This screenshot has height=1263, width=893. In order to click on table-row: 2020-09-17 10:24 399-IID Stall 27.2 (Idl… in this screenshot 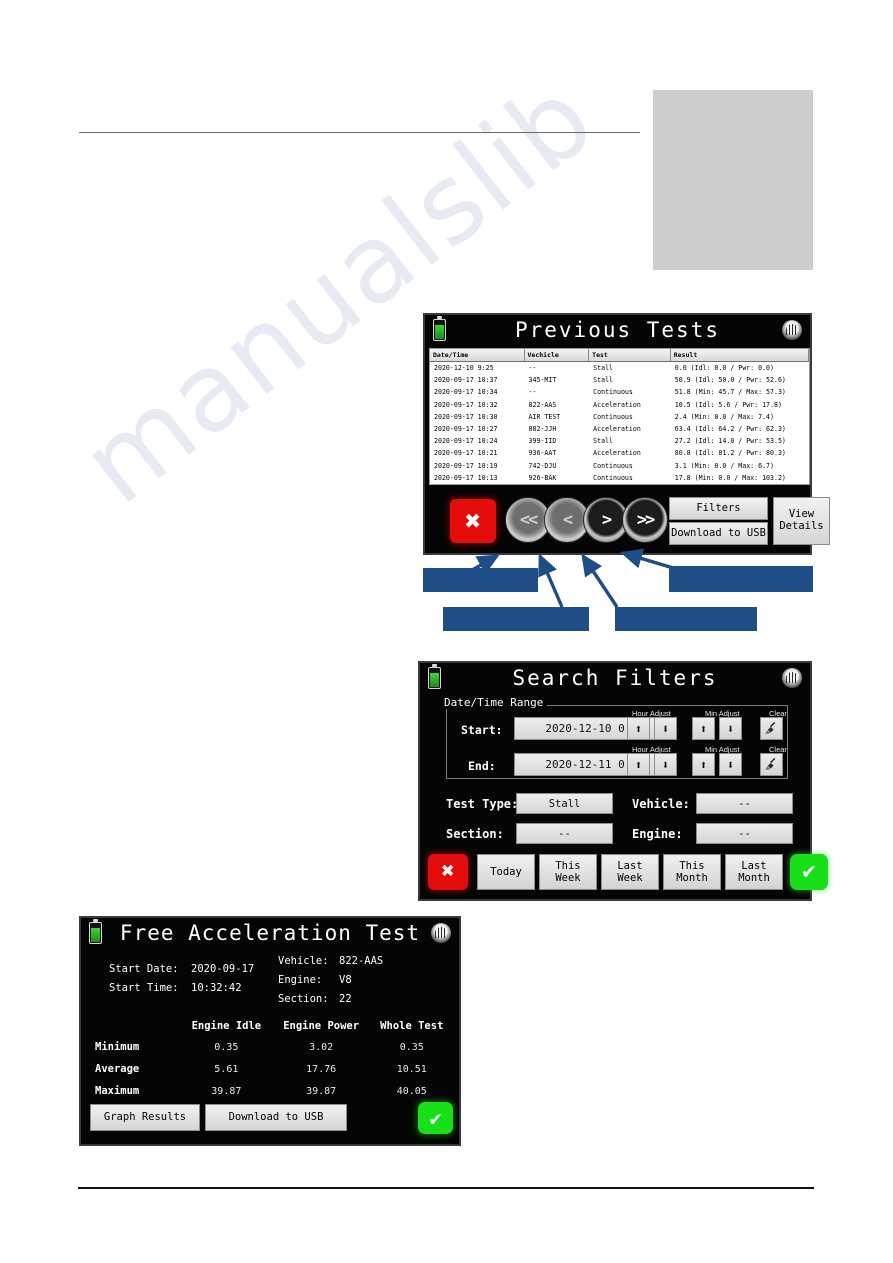, I will do `click(619, 441)`.